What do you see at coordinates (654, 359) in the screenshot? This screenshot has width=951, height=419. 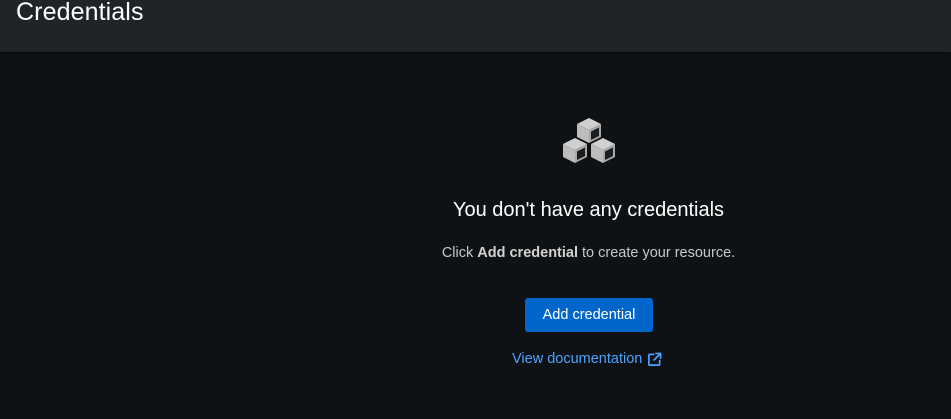 I see `external-link-icon` at bounding box center [654, 359].